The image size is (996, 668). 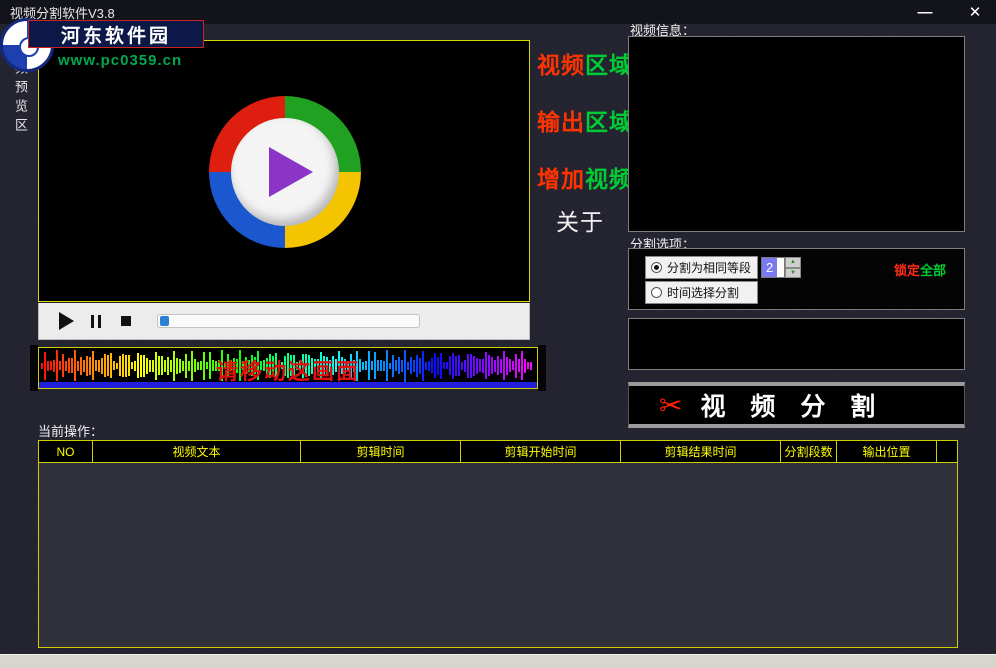 I want to click on player-logo-play-icon, so click(x=291, y=172).